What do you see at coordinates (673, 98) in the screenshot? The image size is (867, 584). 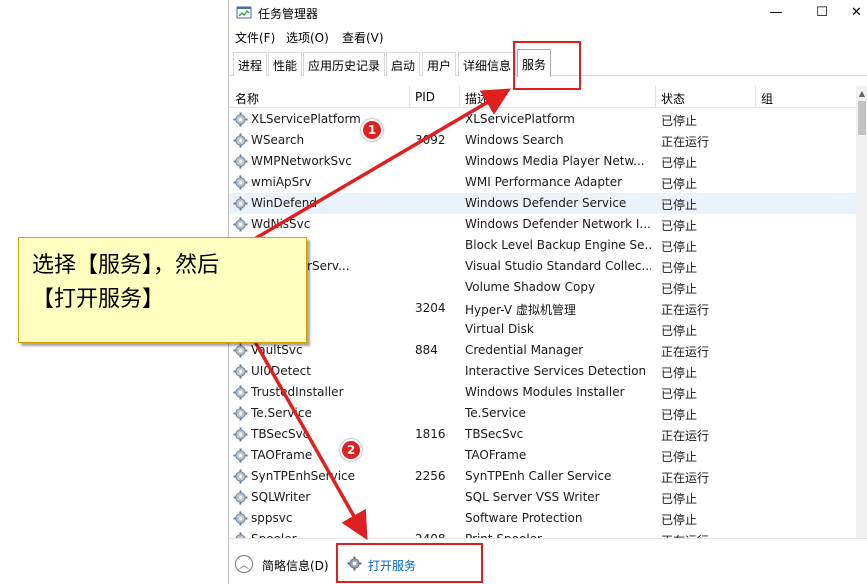 I see `column-header-status: 状态` at bounding box center [673, 98].